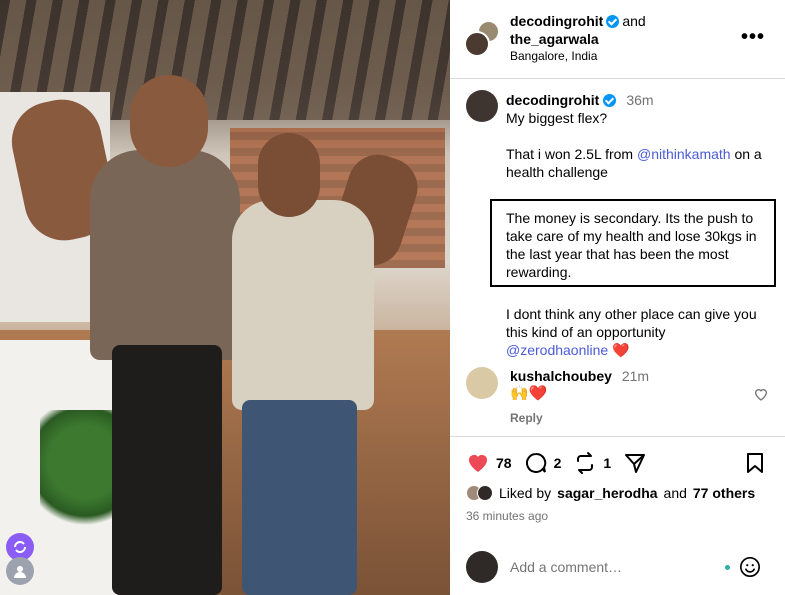 The width and height of the screenshot is (785, 595). I want to click on save-button, so click(755, 465).